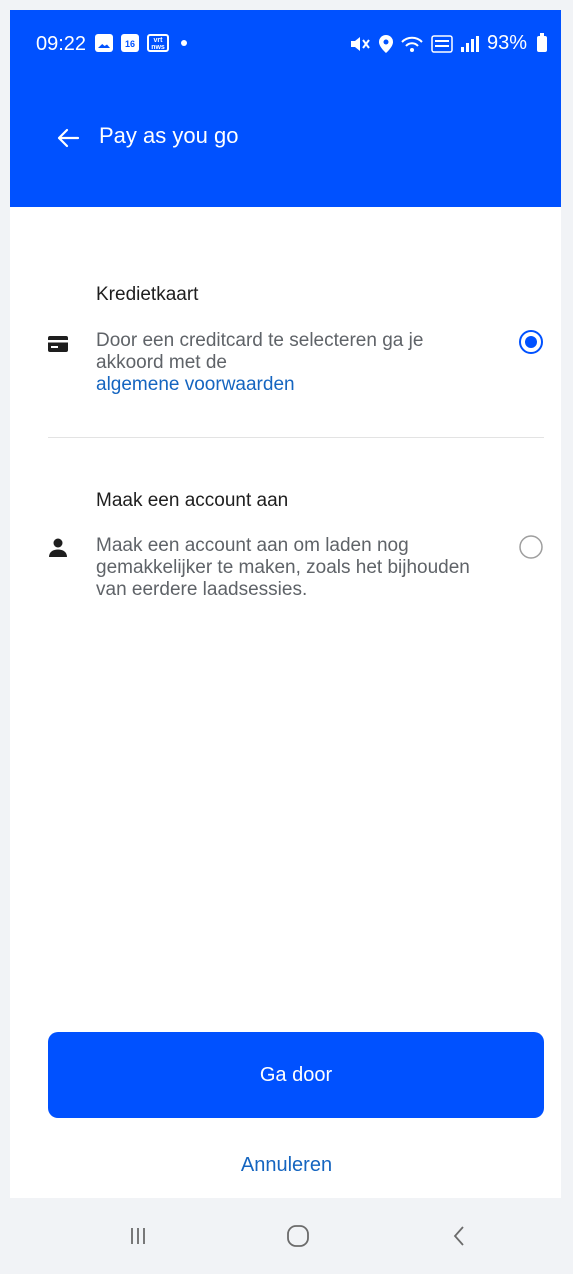 The height and width of the screenshot is (1274, 573). Describe the element at coordinates (412, 44) in the screenshot. I see `wifi-icon` at that location.